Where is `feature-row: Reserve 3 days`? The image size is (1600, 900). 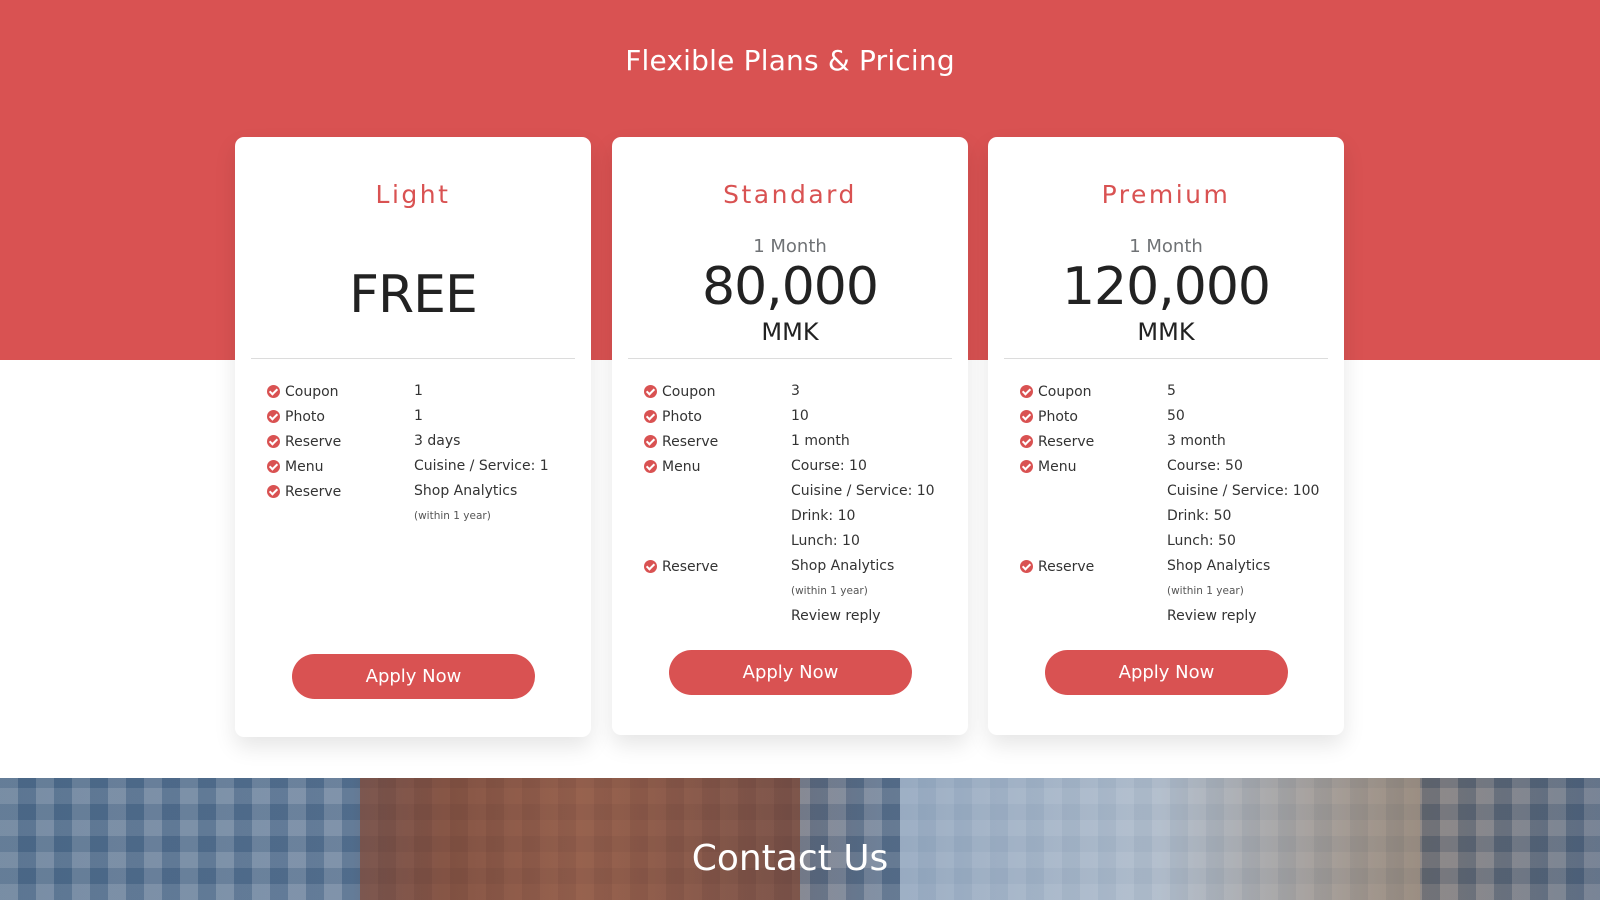
feature-row: Reserve 3 days is located at coordinates (421, 441).